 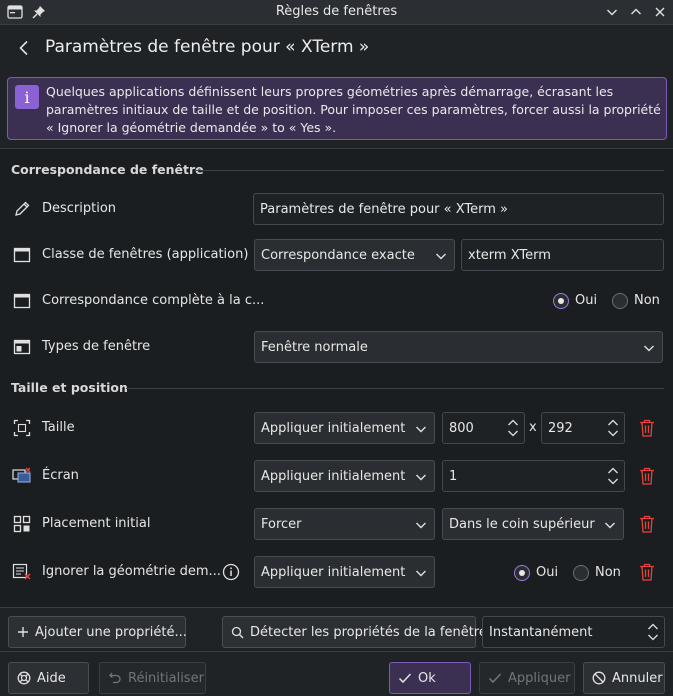 I want to click on size-separator: x, so click(x=533, y=427).